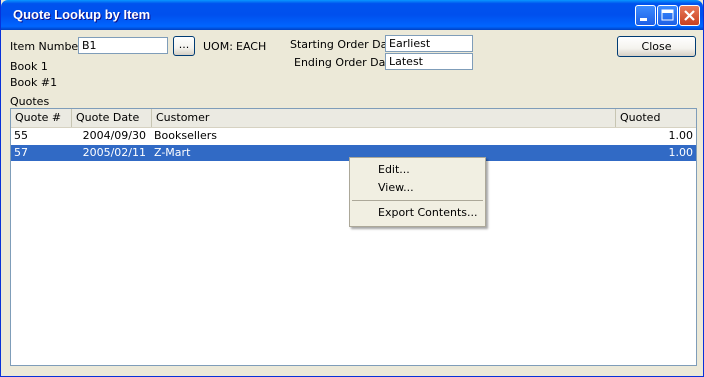  Describe the element at coordinates (656, 118) in the screenshot. I see `column-header-quoted: Quoted` at that location.